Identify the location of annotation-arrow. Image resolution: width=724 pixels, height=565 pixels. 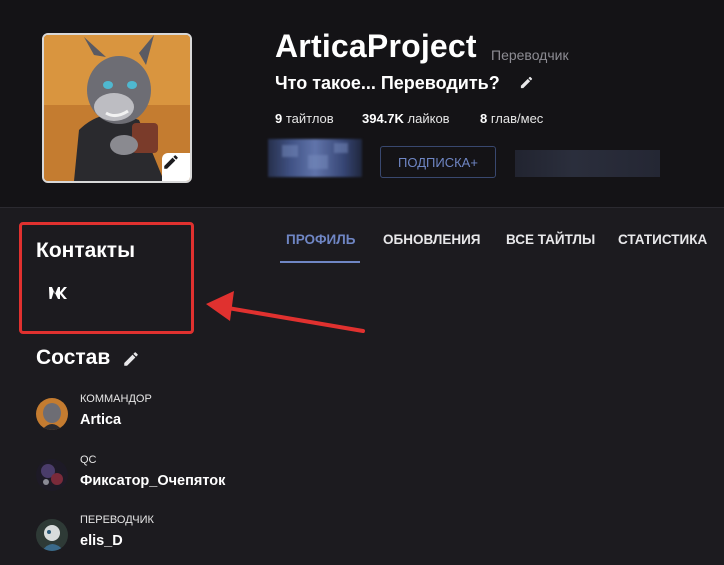
(285, 312).